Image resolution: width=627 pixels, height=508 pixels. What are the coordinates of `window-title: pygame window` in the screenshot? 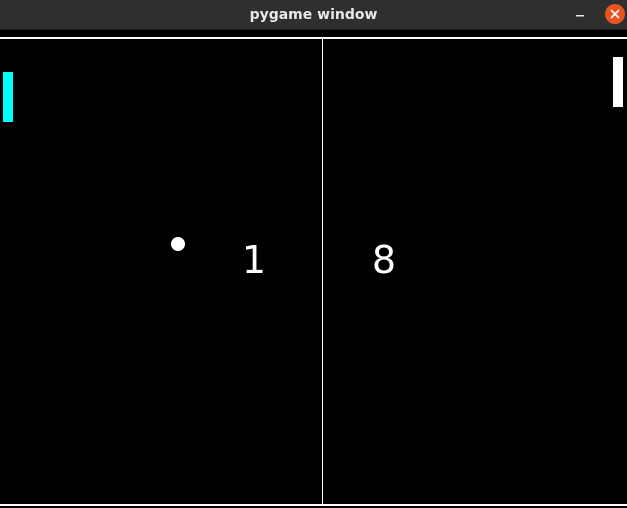 It's located at (313, 15).